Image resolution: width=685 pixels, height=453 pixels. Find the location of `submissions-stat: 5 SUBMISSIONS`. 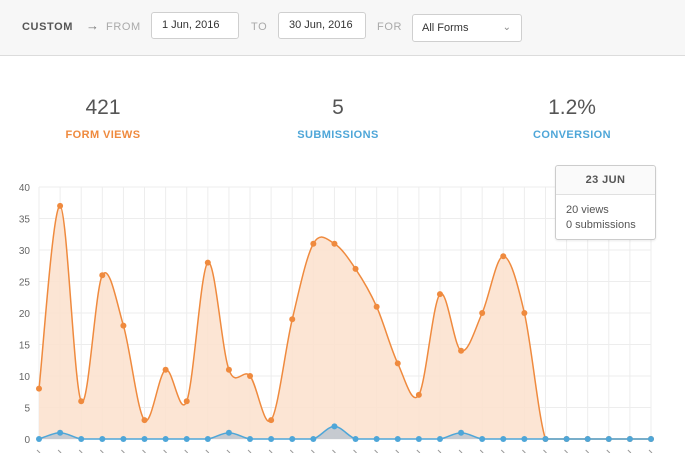

submissions-stat: 5 SUBMISSIONS is located at coordinates (338, 118).